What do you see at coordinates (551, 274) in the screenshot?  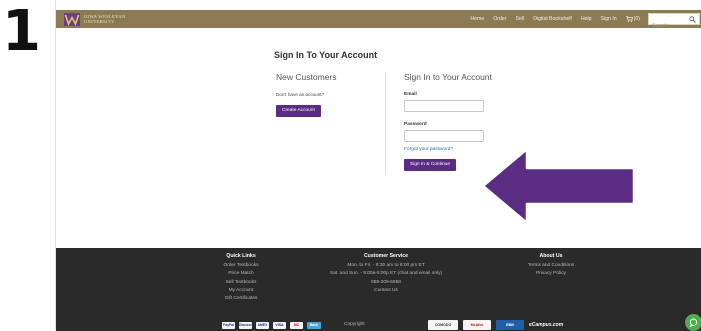 I see `privacy-link: Privacy Policy` at bounding box center [551, 274].